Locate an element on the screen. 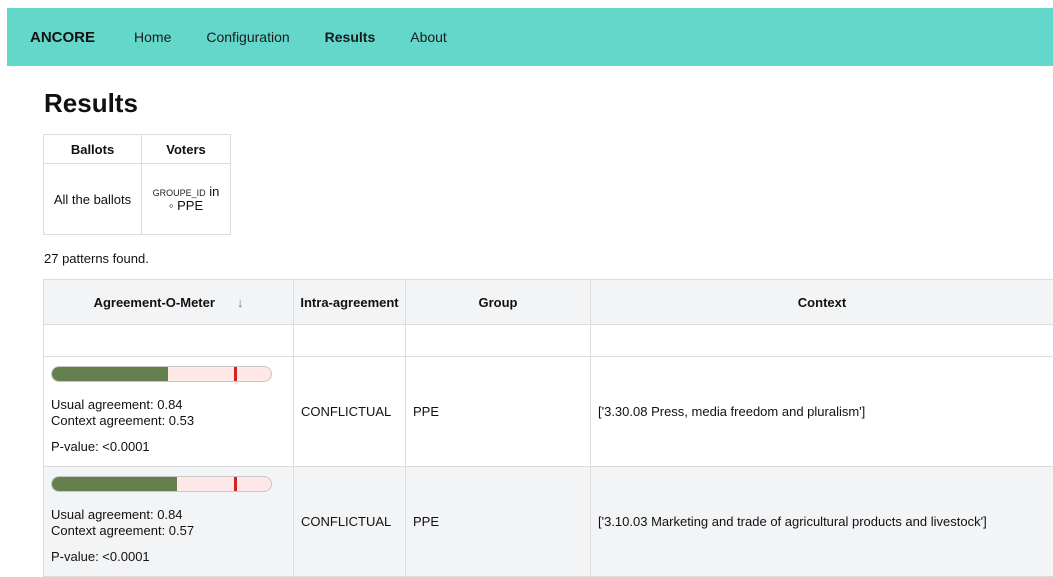  ballots-value: All the ballots is located at coordinates (93, 199).